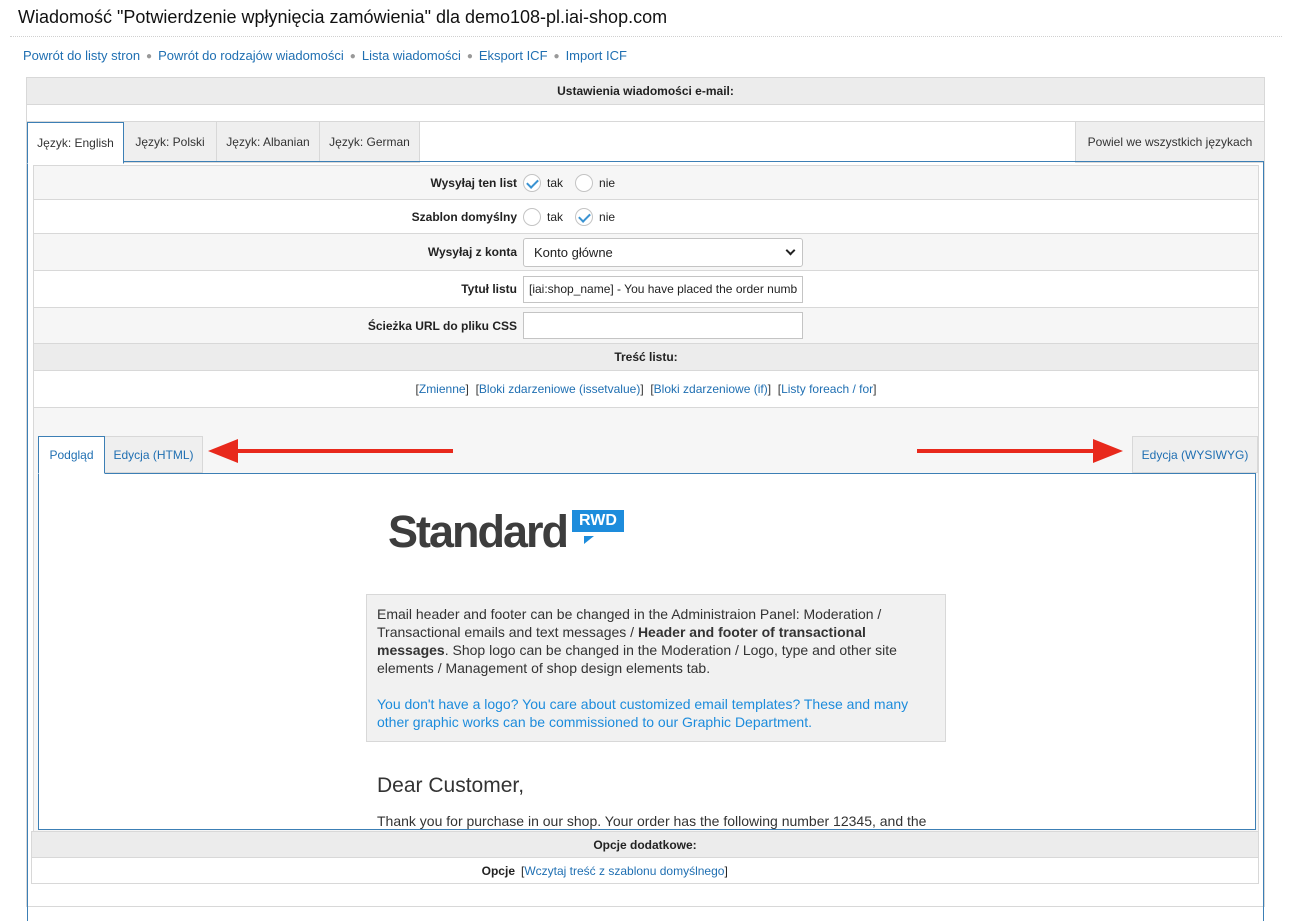 The image size is (1292, 921). What do you see at coordinates (442, 325) in the screenshot?
I see `css-path-label: Ścieżka URL do pliku CSS` at bounding box center [442, 325].